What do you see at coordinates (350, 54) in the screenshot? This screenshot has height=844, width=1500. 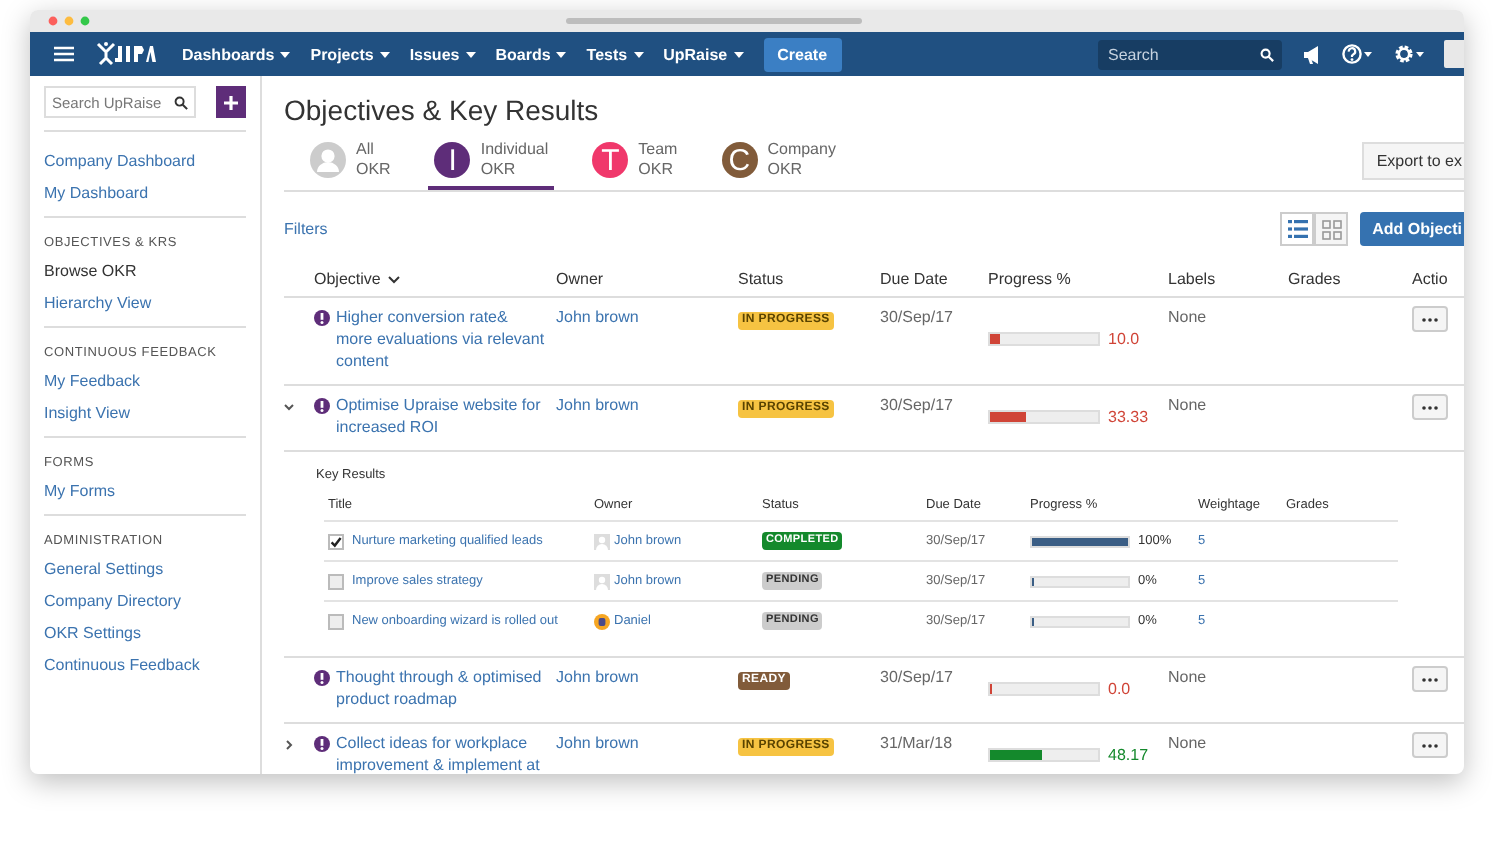 I see `nav-menu: Projects` at bounding box center [350, 54].